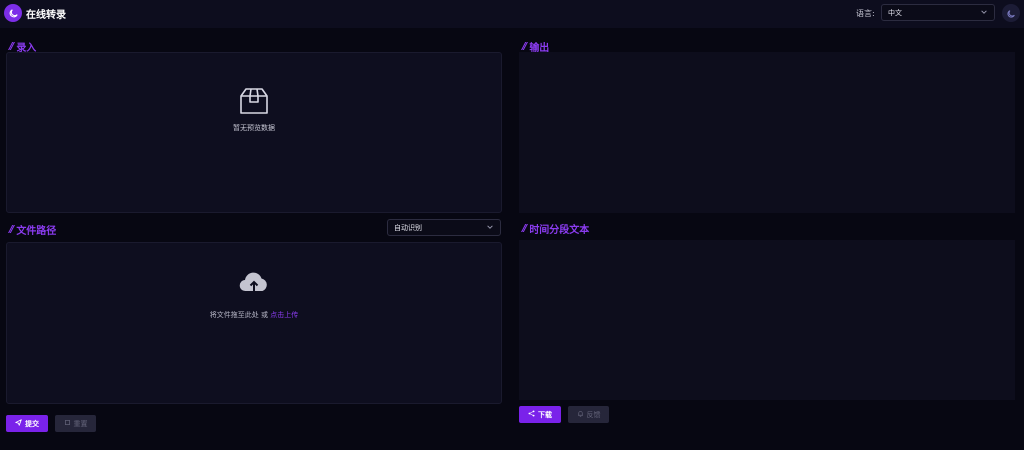 Image resolution: width=1024 pixels, height=450 pixels. What do you see at coordinates (593, 414) in the screenshot?
I see `feedback-label: 反馈` at bounding box center [593, 414].